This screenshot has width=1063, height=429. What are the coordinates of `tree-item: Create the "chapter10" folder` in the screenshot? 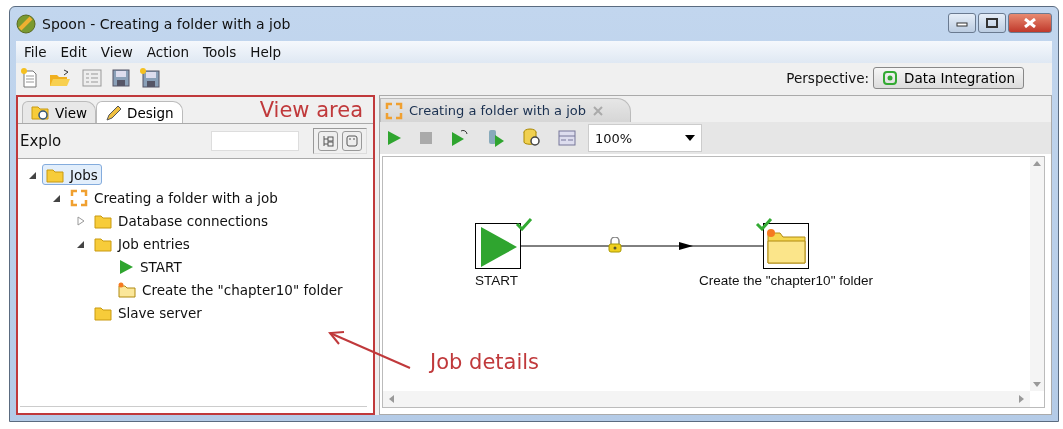 It's located at (230, 289).